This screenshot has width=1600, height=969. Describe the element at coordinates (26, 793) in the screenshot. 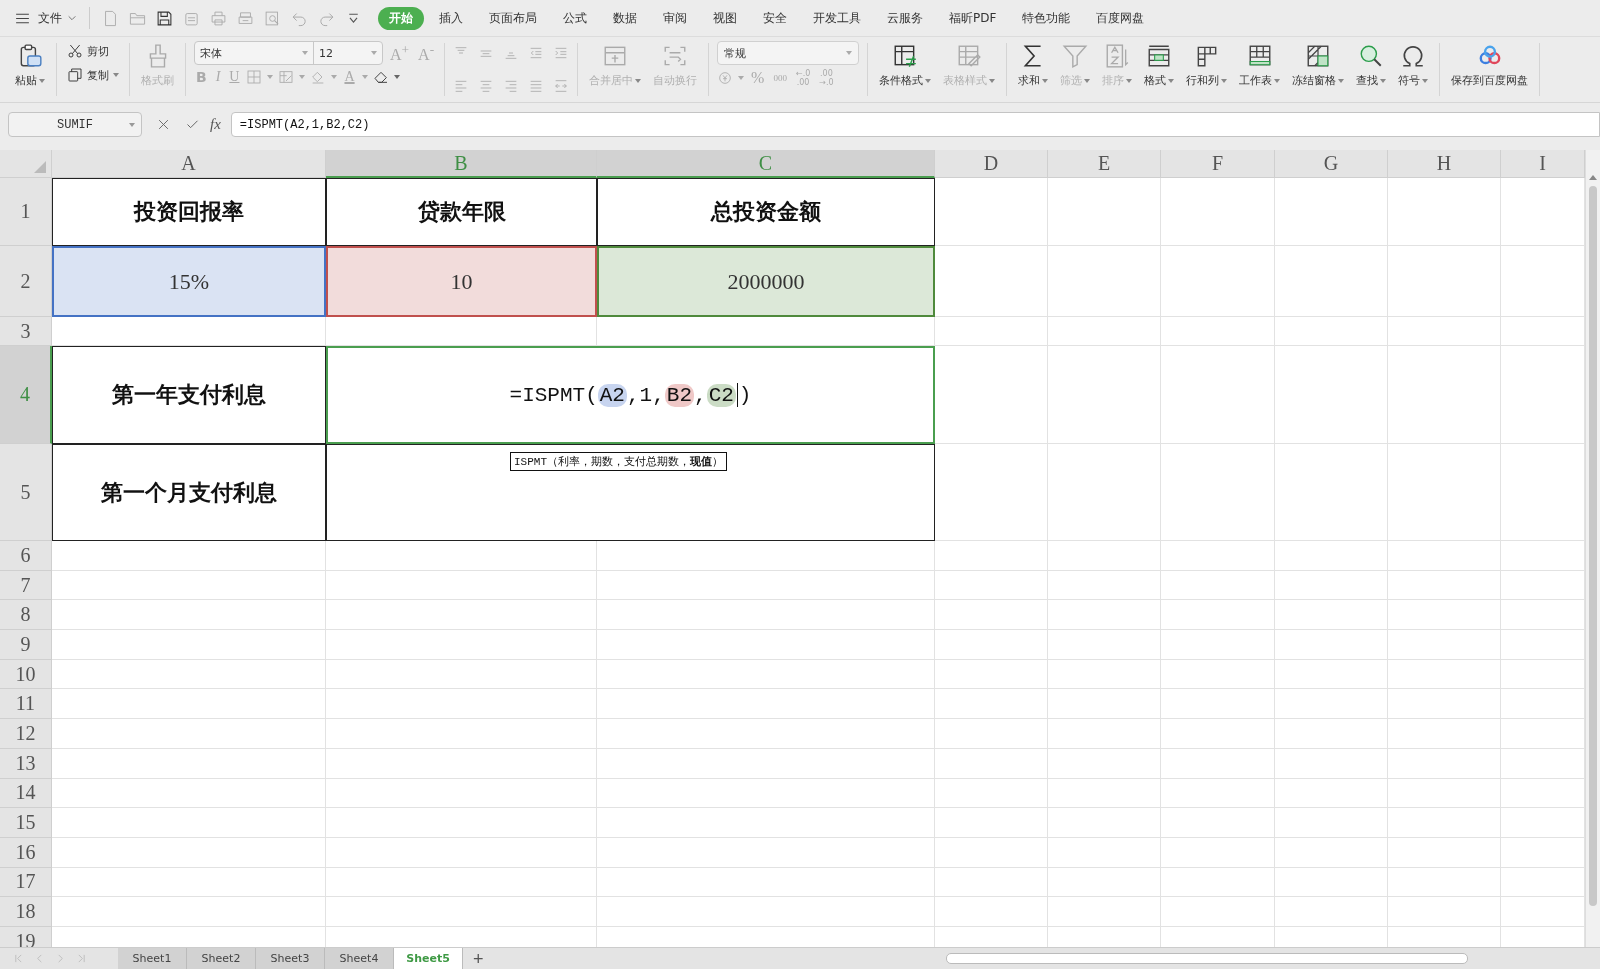

I see `row-header: 14` at that location.